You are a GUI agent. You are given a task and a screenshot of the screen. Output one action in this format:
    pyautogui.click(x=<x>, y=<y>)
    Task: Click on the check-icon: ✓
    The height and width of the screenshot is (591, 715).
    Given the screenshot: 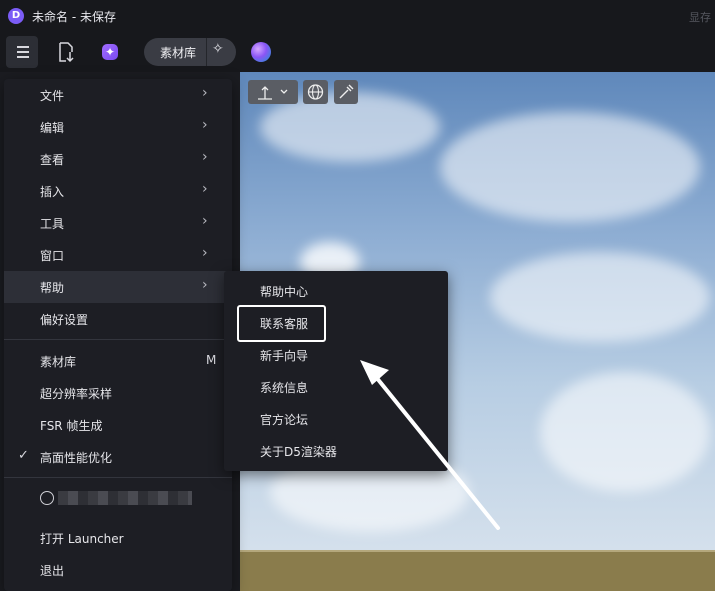 What is the action you would take?
    pyautogui.click(x=23, y=455)
    